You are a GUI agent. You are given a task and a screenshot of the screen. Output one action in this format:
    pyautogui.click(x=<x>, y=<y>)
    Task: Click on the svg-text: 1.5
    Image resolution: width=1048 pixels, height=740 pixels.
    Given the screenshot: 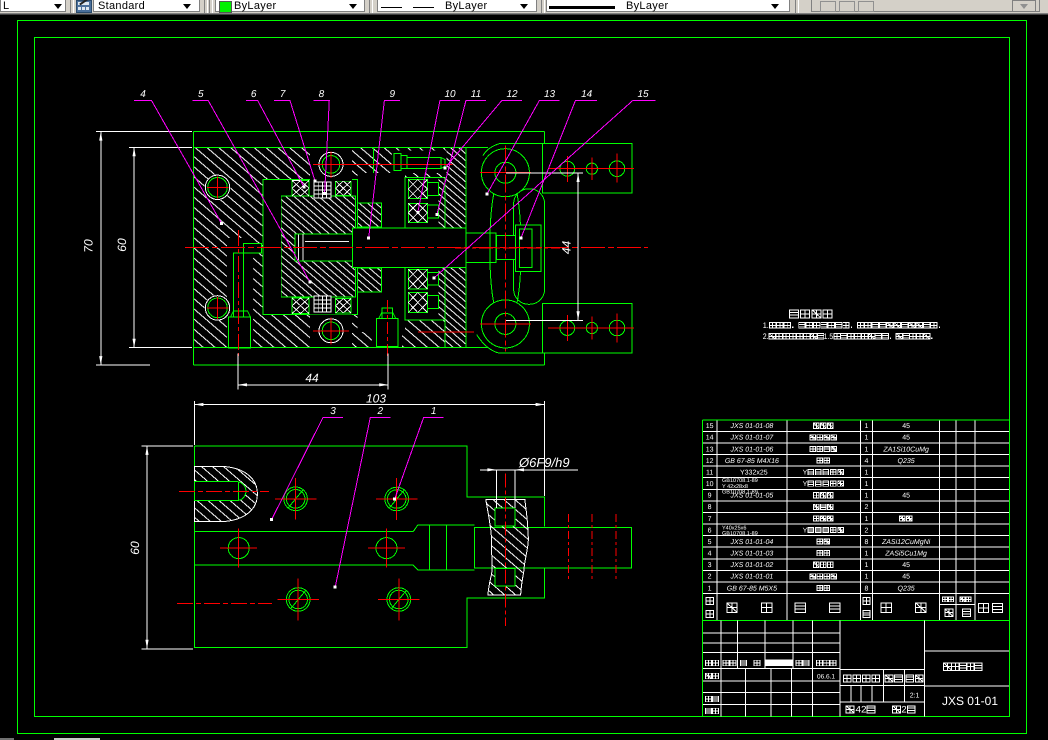 What is the action you would take?
    pyautogui.click(x=829, y=336)
    